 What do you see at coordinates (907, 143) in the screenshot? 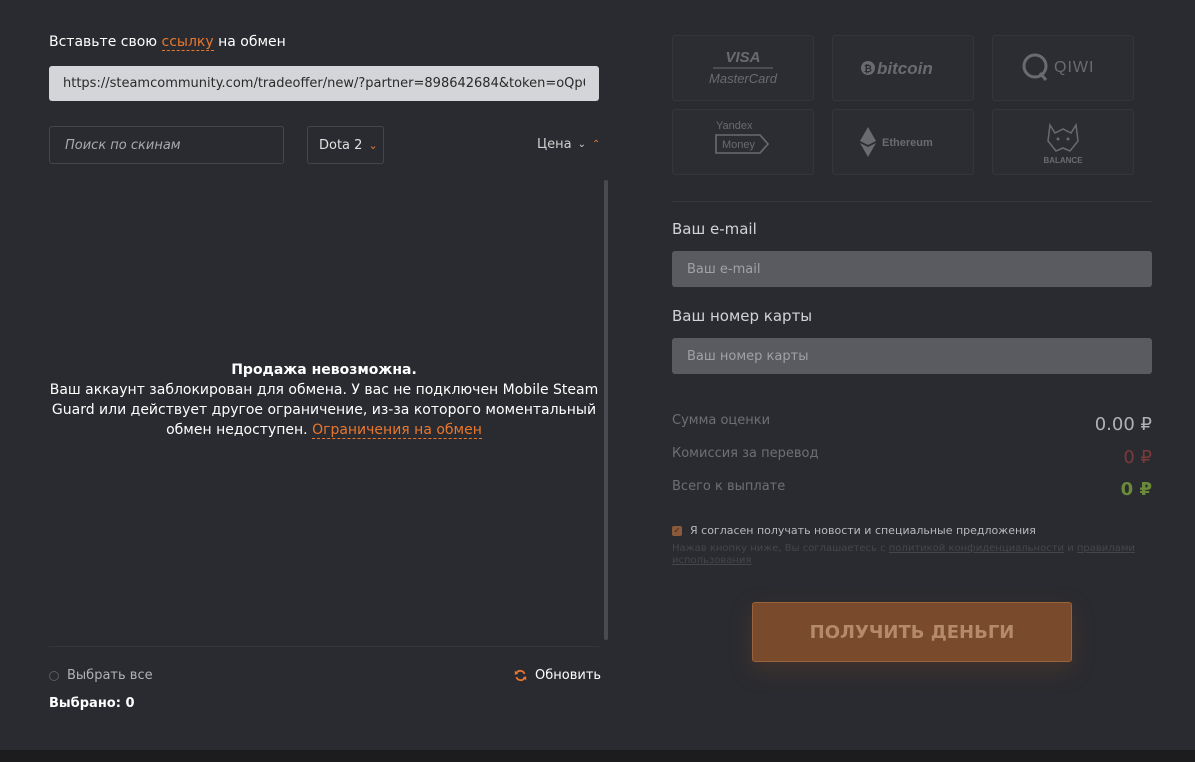
I see `ethereum-text: Ethereum` at bounding box center [907, 143].